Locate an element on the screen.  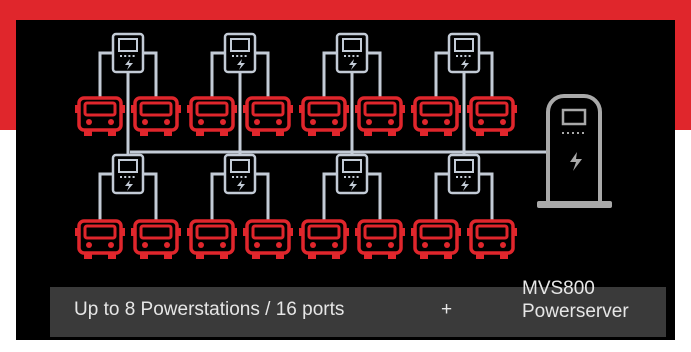
powerserver-icon is located at coordinates (574, 151).